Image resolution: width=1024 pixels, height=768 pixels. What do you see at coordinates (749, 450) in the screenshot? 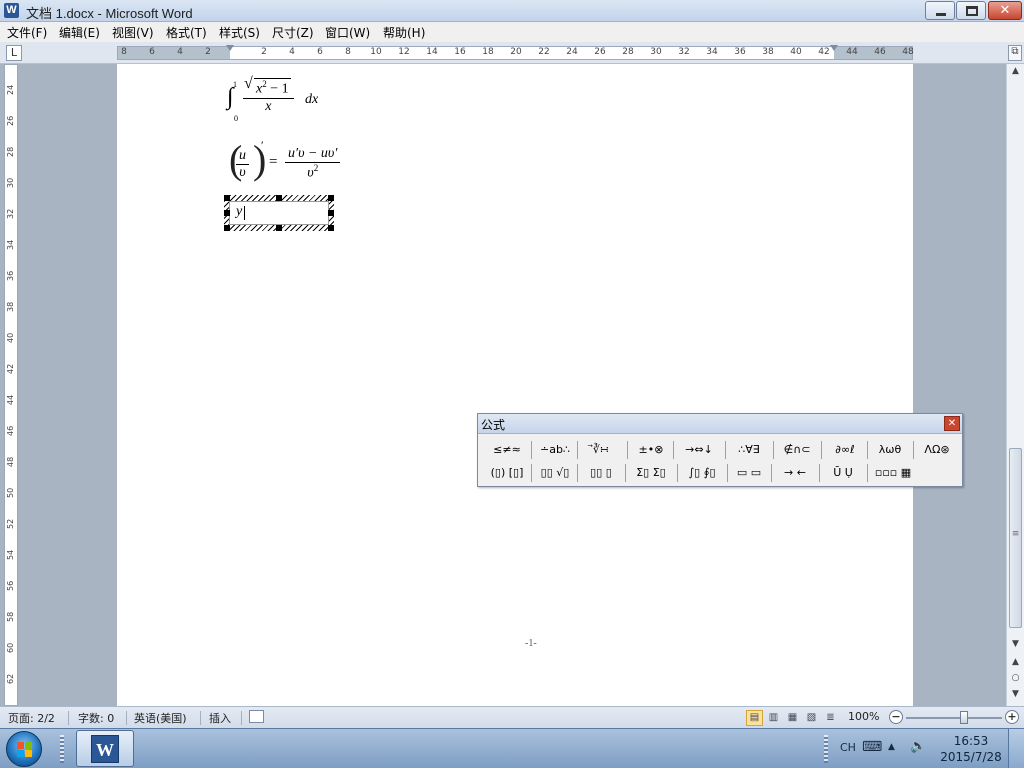
I see `formula-row1-button: ∴∀∃` at bounding box center [749, 450].